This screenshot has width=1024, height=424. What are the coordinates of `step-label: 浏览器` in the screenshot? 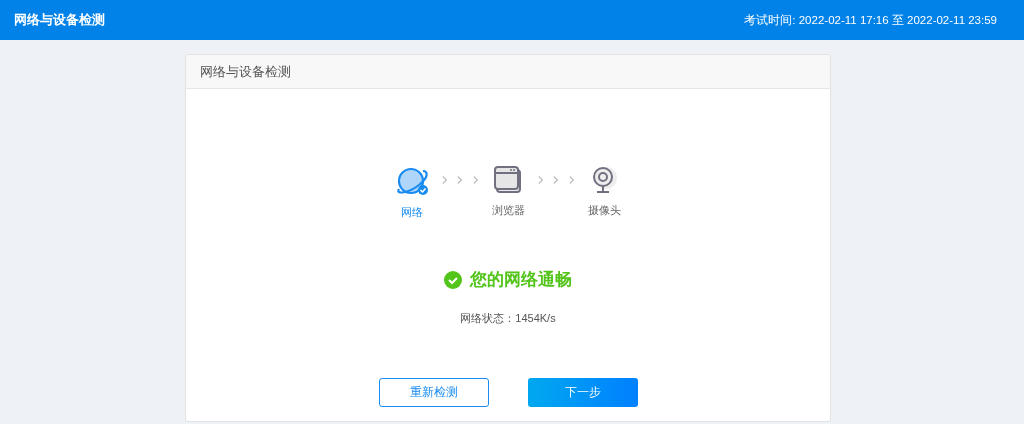 It's located at (508, 210).